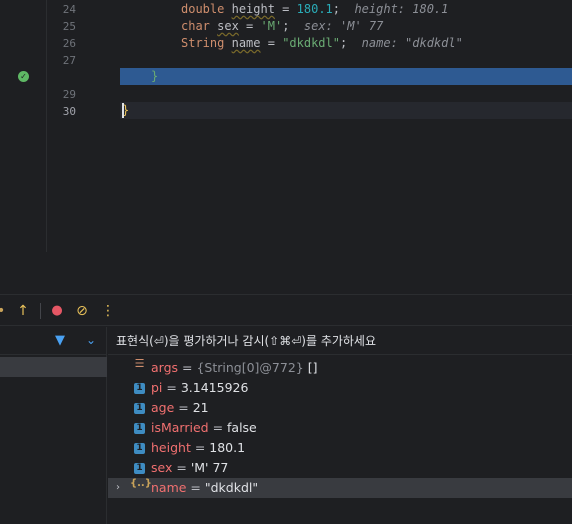 The width and height of the screenshot is (572, 524). What do you see at coordinates (246, 341) in the screenshot?
I see `expression-input-placeholder: 표현식(⏎)을 평가하거나 감시(⇧⌘⏎)를 추가하세요` at bounding box center [246, 341].